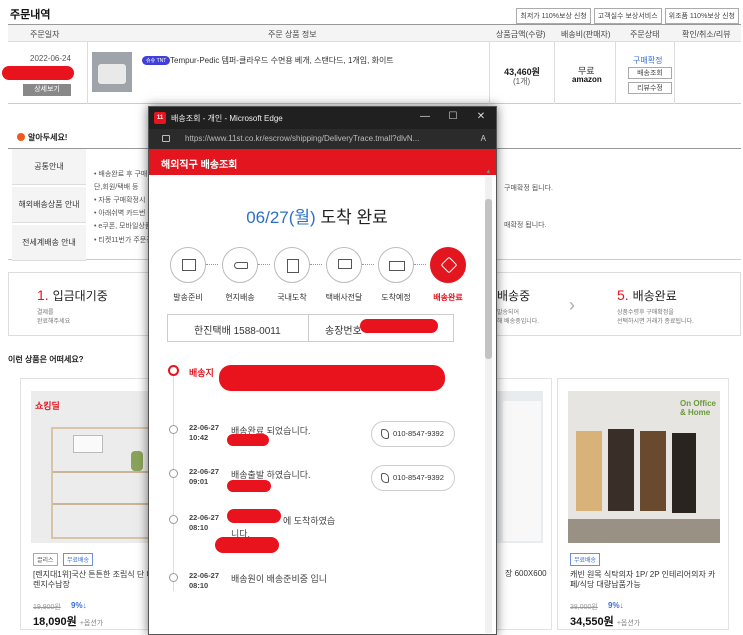  I want to click on phone-icon, so click(385, 478).